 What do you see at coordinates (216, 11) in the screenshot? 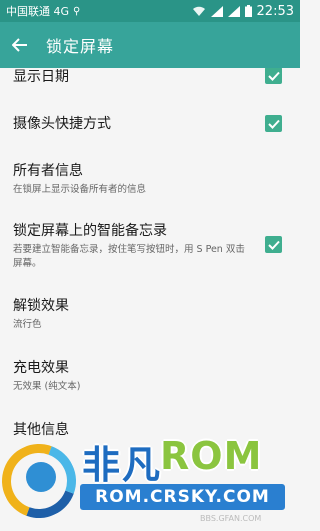
I see `signal-icon` at bounding box center [216, 11].